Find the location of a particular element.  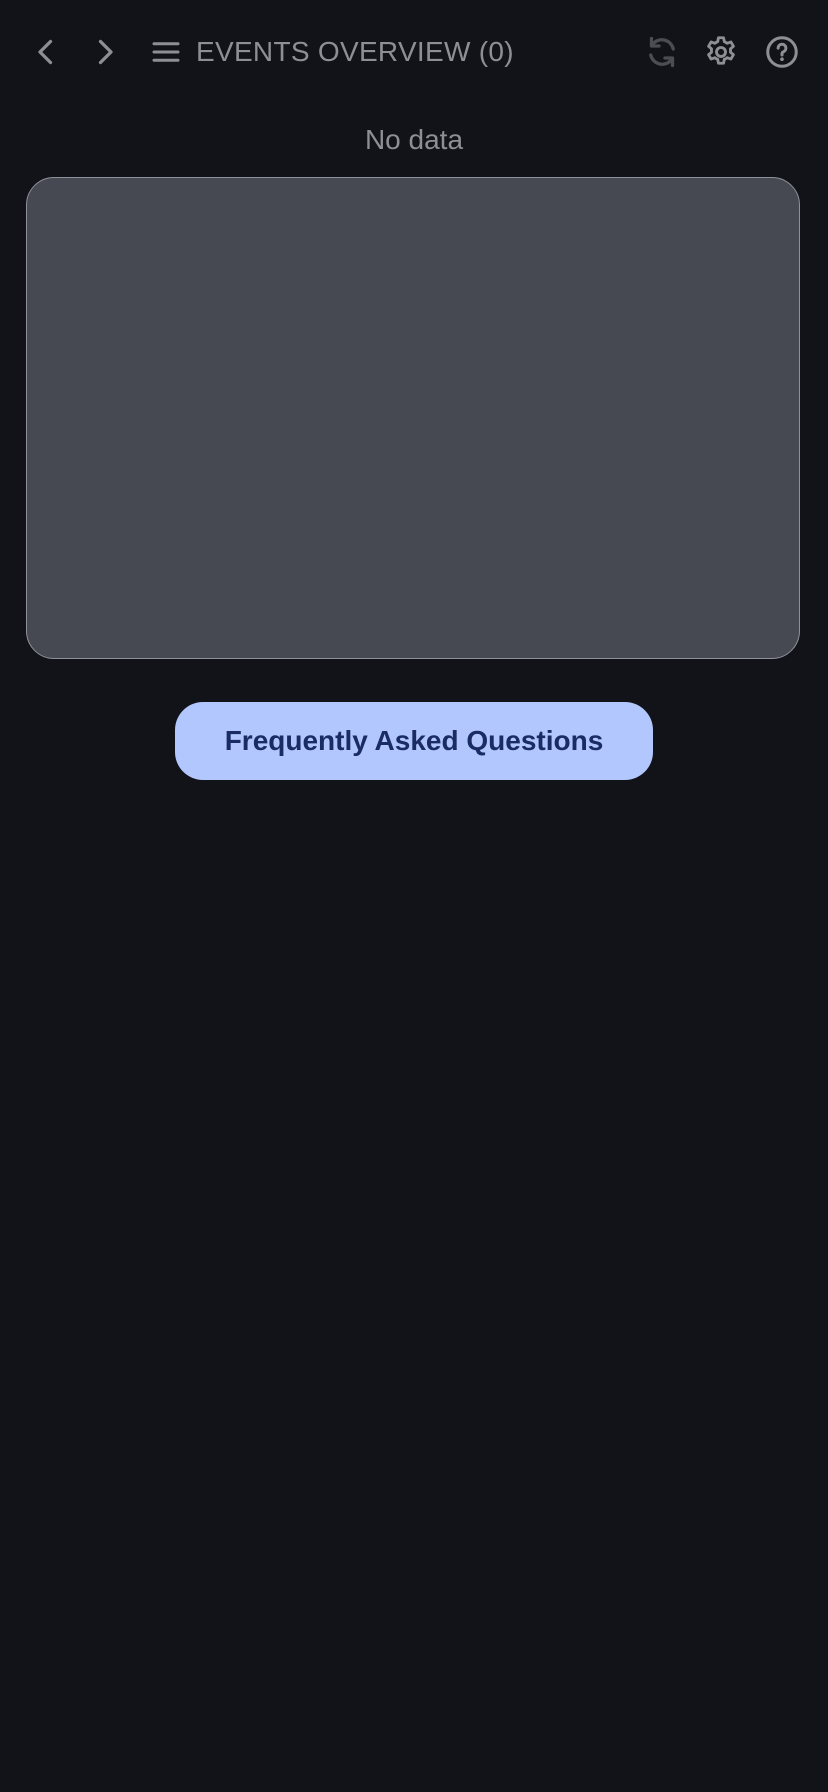

top-app-bar: EVENTS OVERVIEW (0) is located at coordinates (414, 52).